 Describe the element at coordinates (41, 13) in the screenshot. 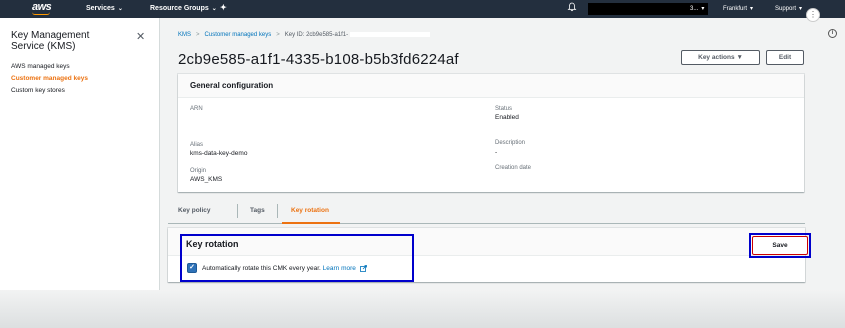

I see `aws-logo-smile` at that location.